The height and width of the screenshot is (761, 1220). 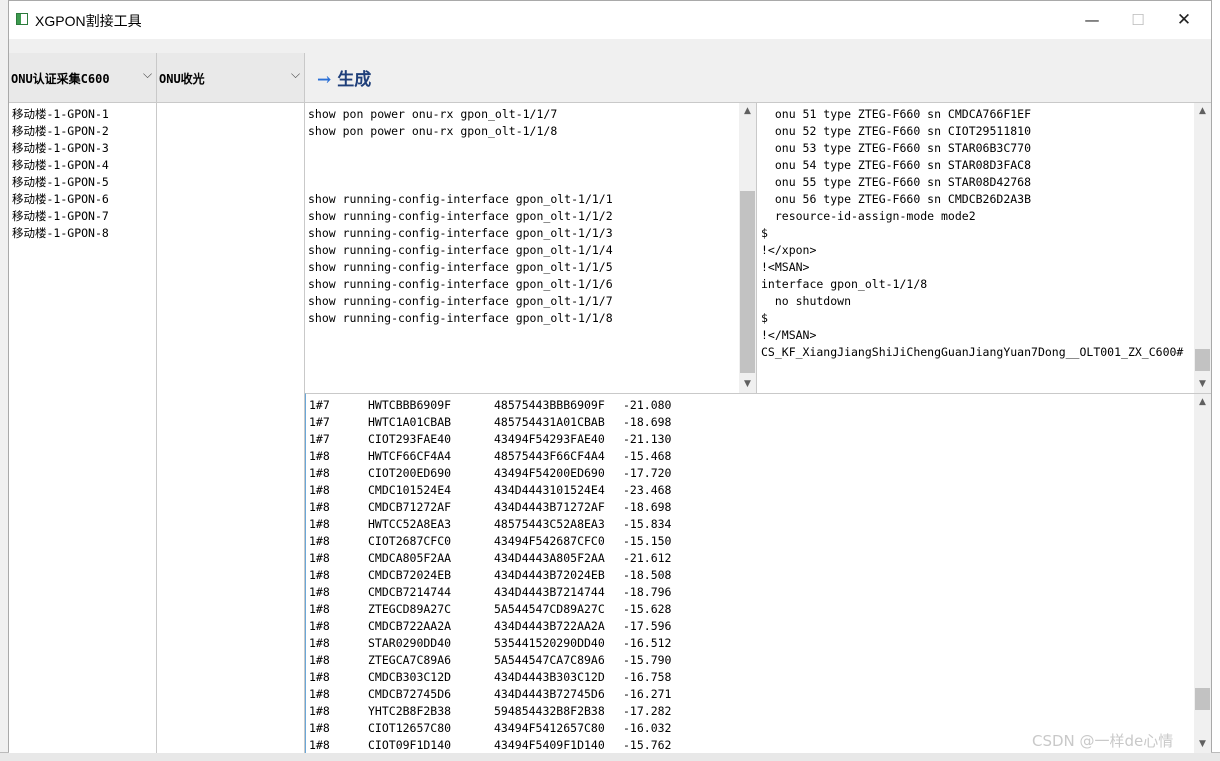 What do you see at coordinates (410, 745) in the screenshot?
I see `result-sn: CIOT09F1D140` at bounding box center [410, 745].